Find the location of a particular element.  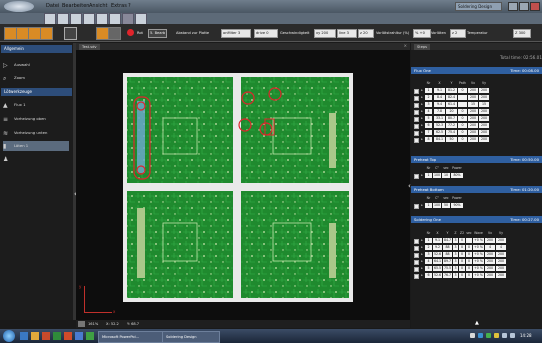

preheat-bottom-header: Preheat Bottom Time: 01:20.00 is located at coordinates (476, 189).